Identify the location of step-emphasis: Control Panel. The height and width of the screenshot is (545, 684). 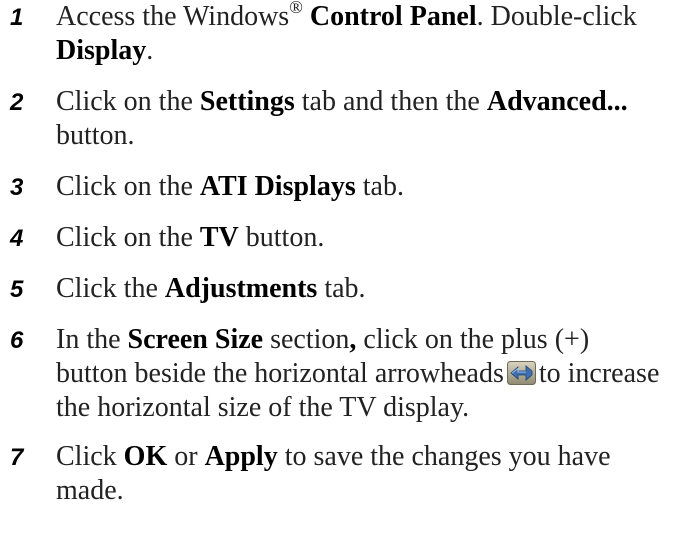
(393, 16).